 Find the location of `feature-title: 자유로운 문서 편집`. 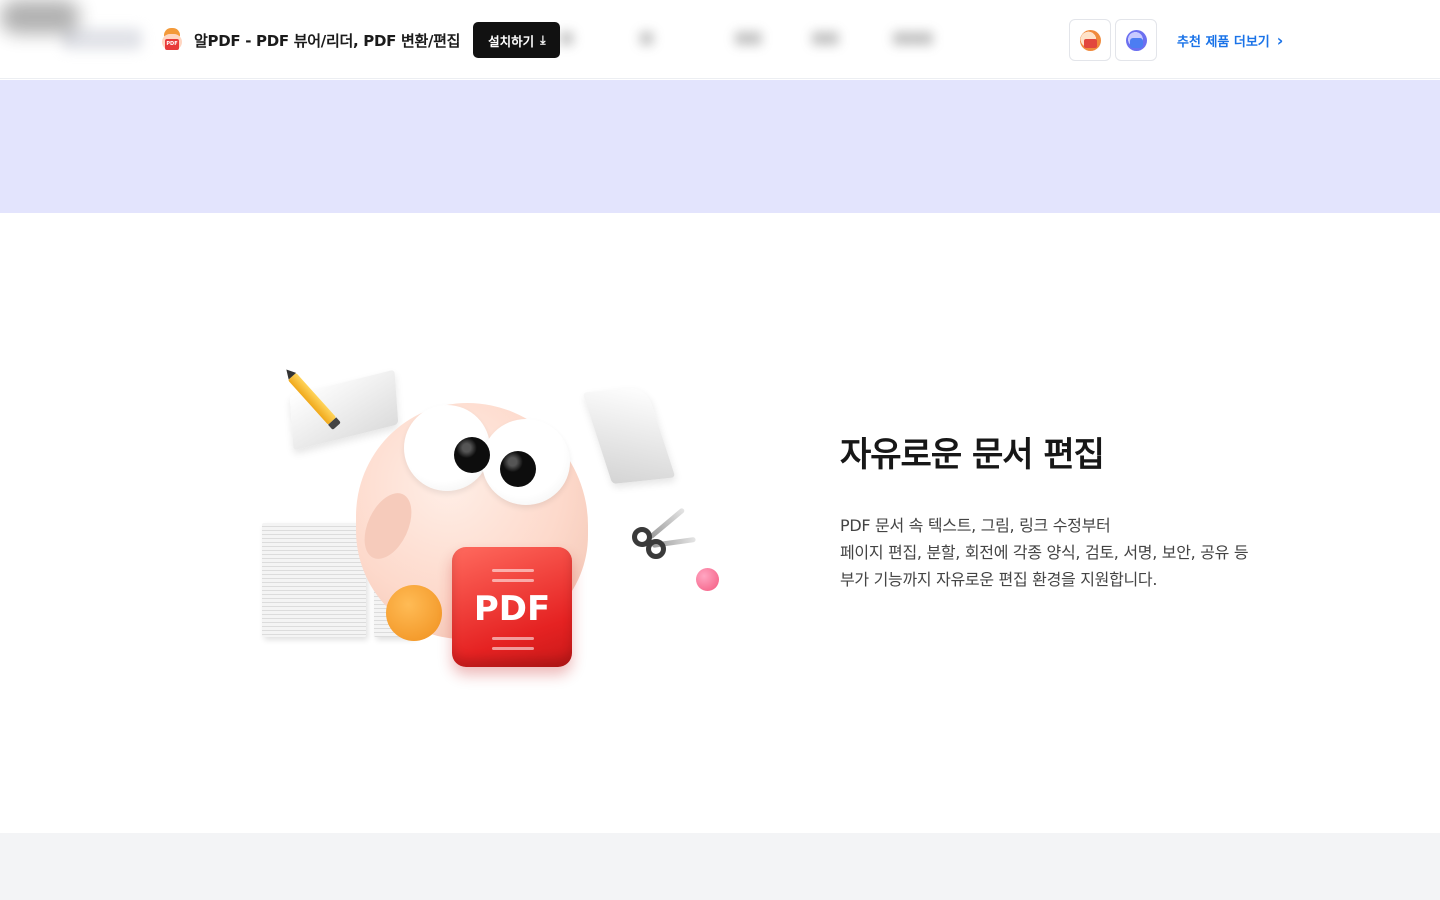

feature-title: 자유로운 문서 편집 is located at coordinates (972, 455).